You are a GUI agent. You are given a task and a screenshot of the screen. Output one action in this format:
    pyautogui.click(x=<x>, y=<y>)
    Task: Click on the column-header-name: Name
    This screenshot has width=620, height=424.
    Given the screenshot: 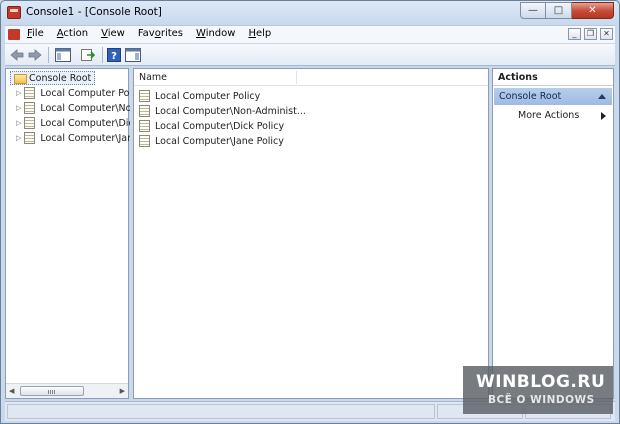 What is the action you would take?
    pyautogui.click(x=153, y=77)
    